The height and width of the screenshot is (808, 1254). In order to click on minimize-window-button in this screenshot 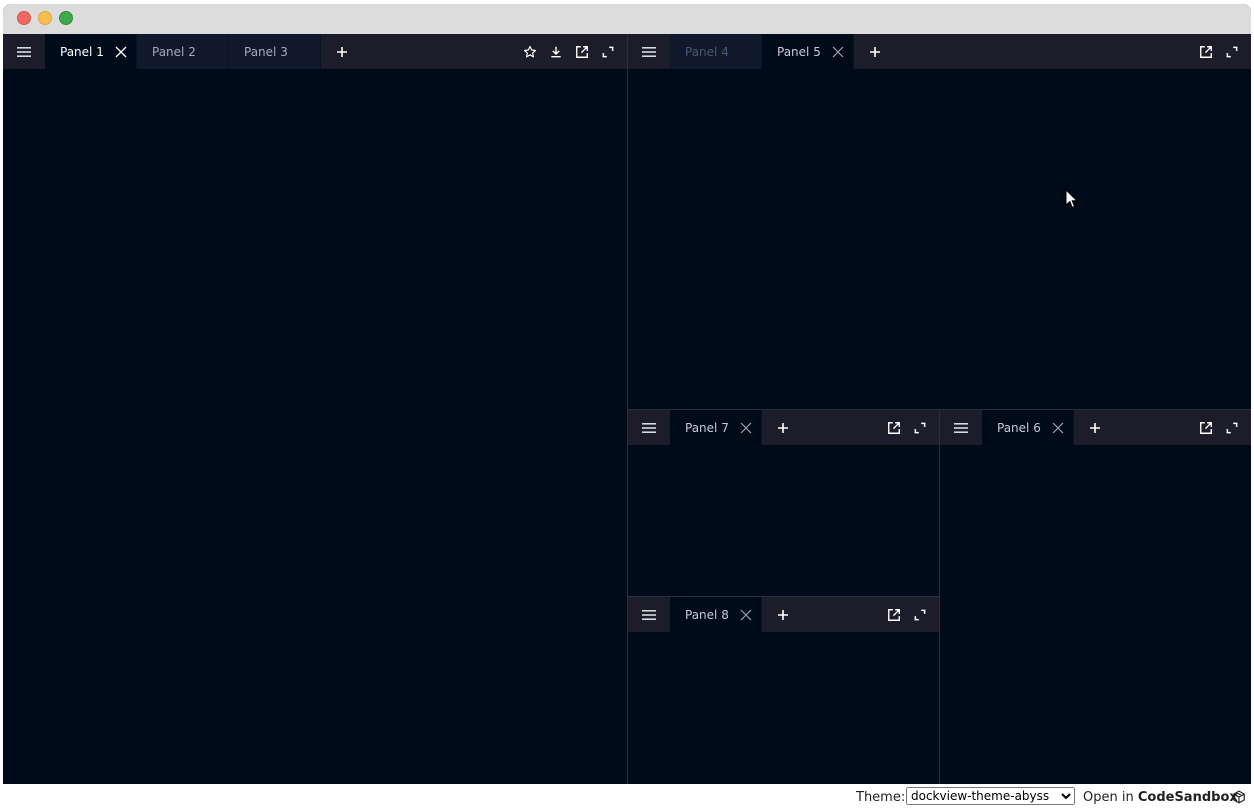, I will do `click(45, 18)`.